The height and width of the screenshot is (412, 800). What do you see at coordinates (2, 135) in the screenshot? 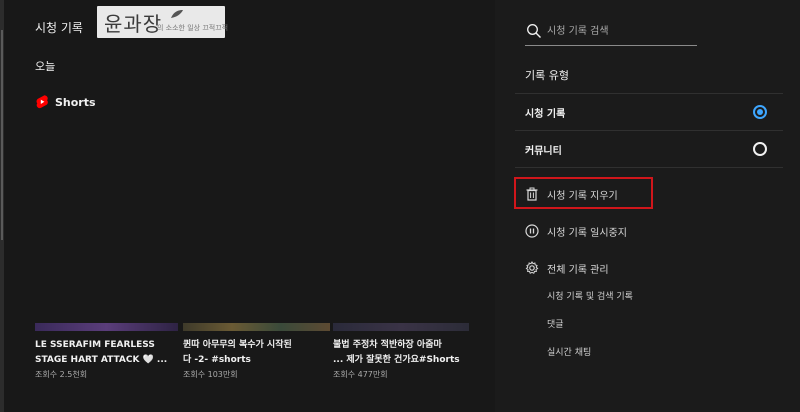
I see `scrollbar-thumb` at bounding box center [2, 135].